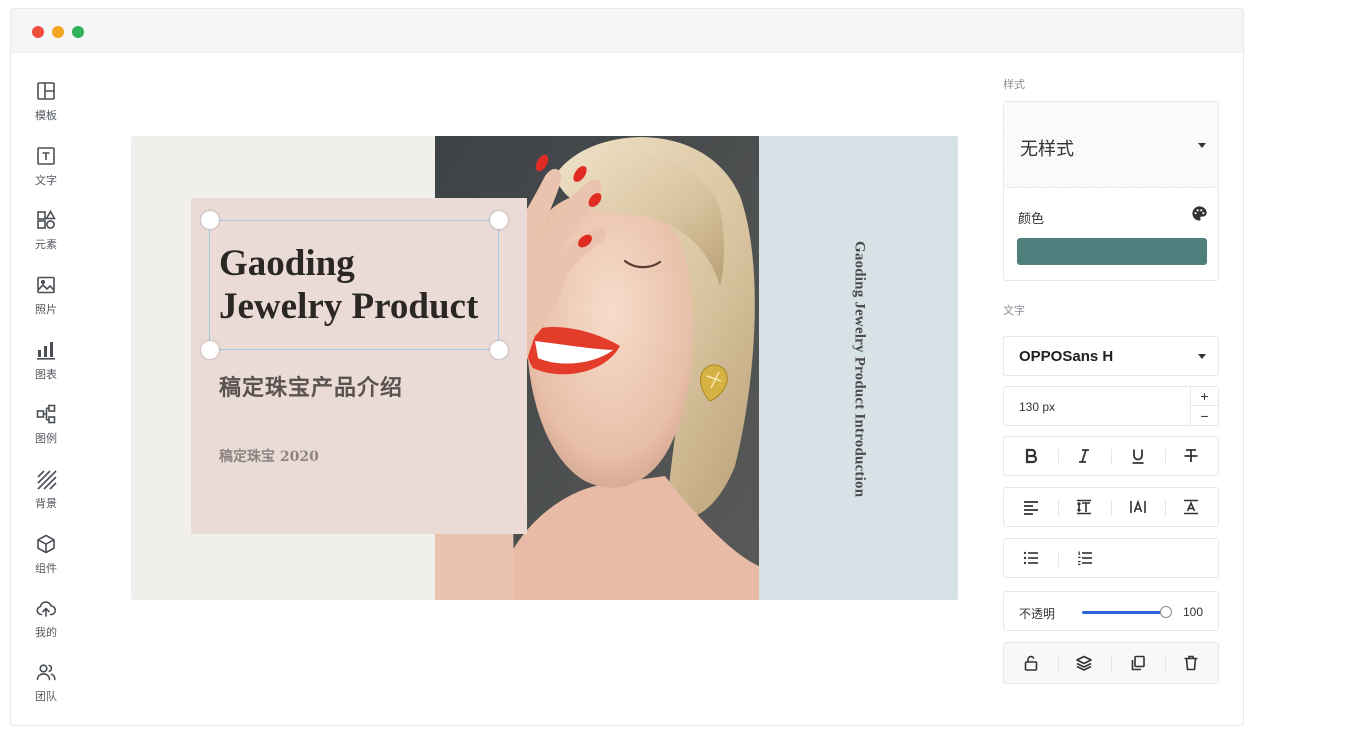 This screenshot has width=1353, height=732. Describe the element at coordinates (348, 285) in the screenshot. I see `slide-title: Gaoding Jewelry Product` at that location.